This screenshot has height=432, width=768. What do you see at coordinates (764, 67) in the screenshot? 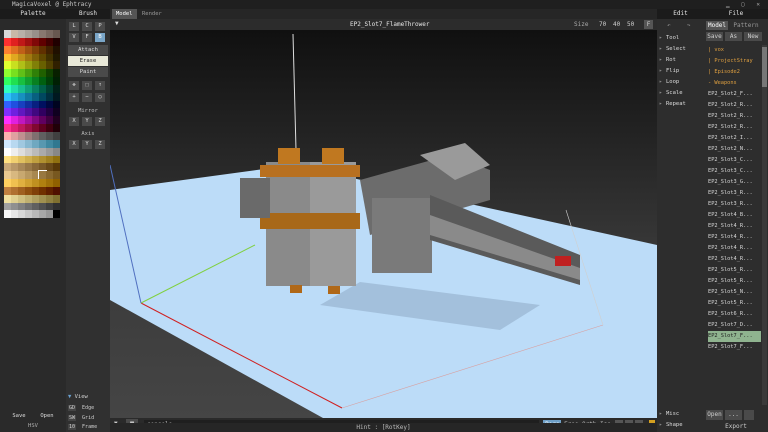
I see `file-scrollbar-thumb` at bounding box center [764, 67].